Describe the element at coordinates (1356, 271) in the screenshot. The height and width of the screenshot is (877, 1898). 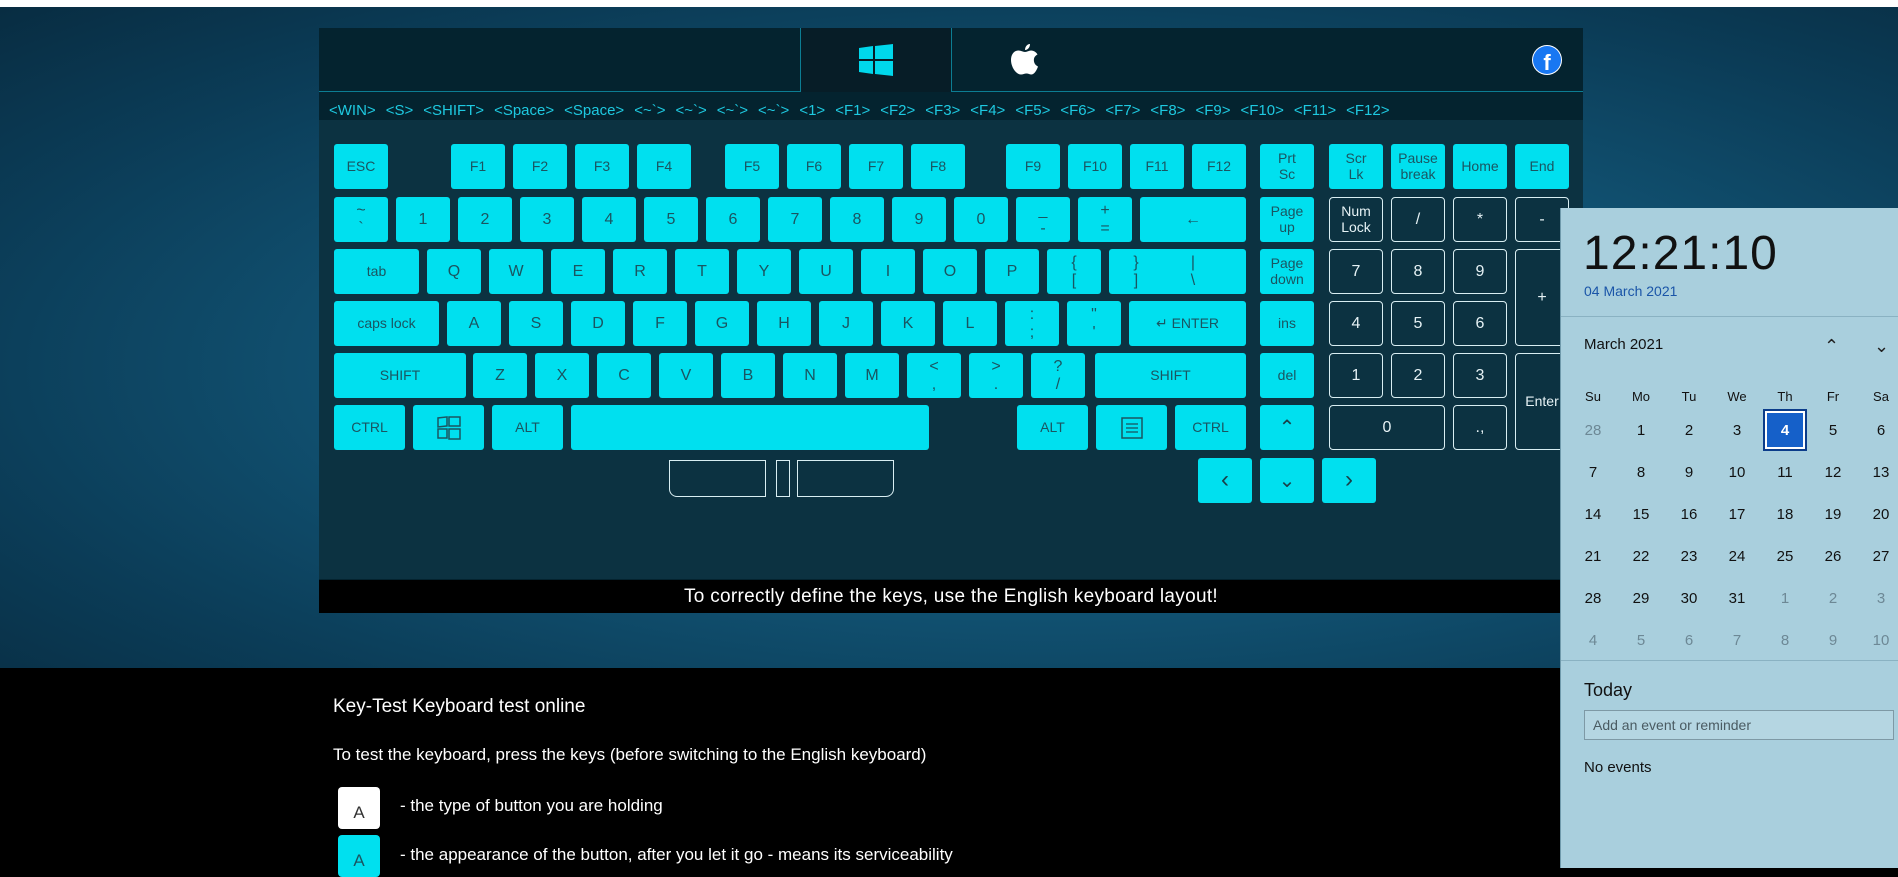
I see `key-num-7: 7` at that location.